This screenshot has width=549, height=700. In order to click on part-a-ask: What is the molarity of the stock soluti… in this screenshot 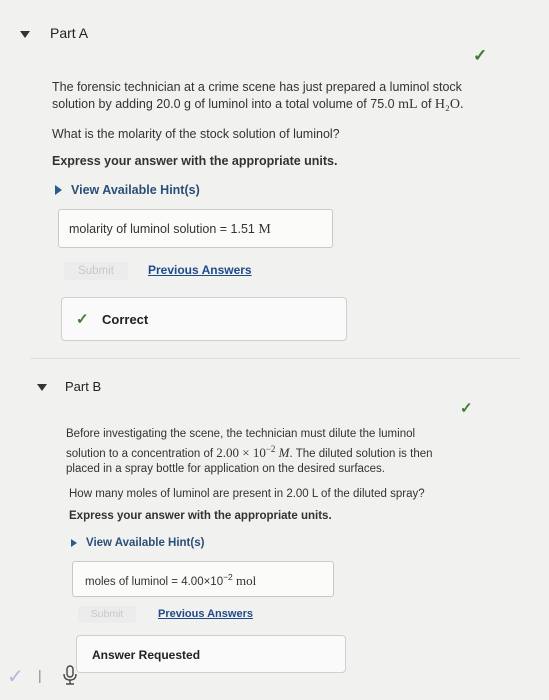, I will do `click(196, 134)`.